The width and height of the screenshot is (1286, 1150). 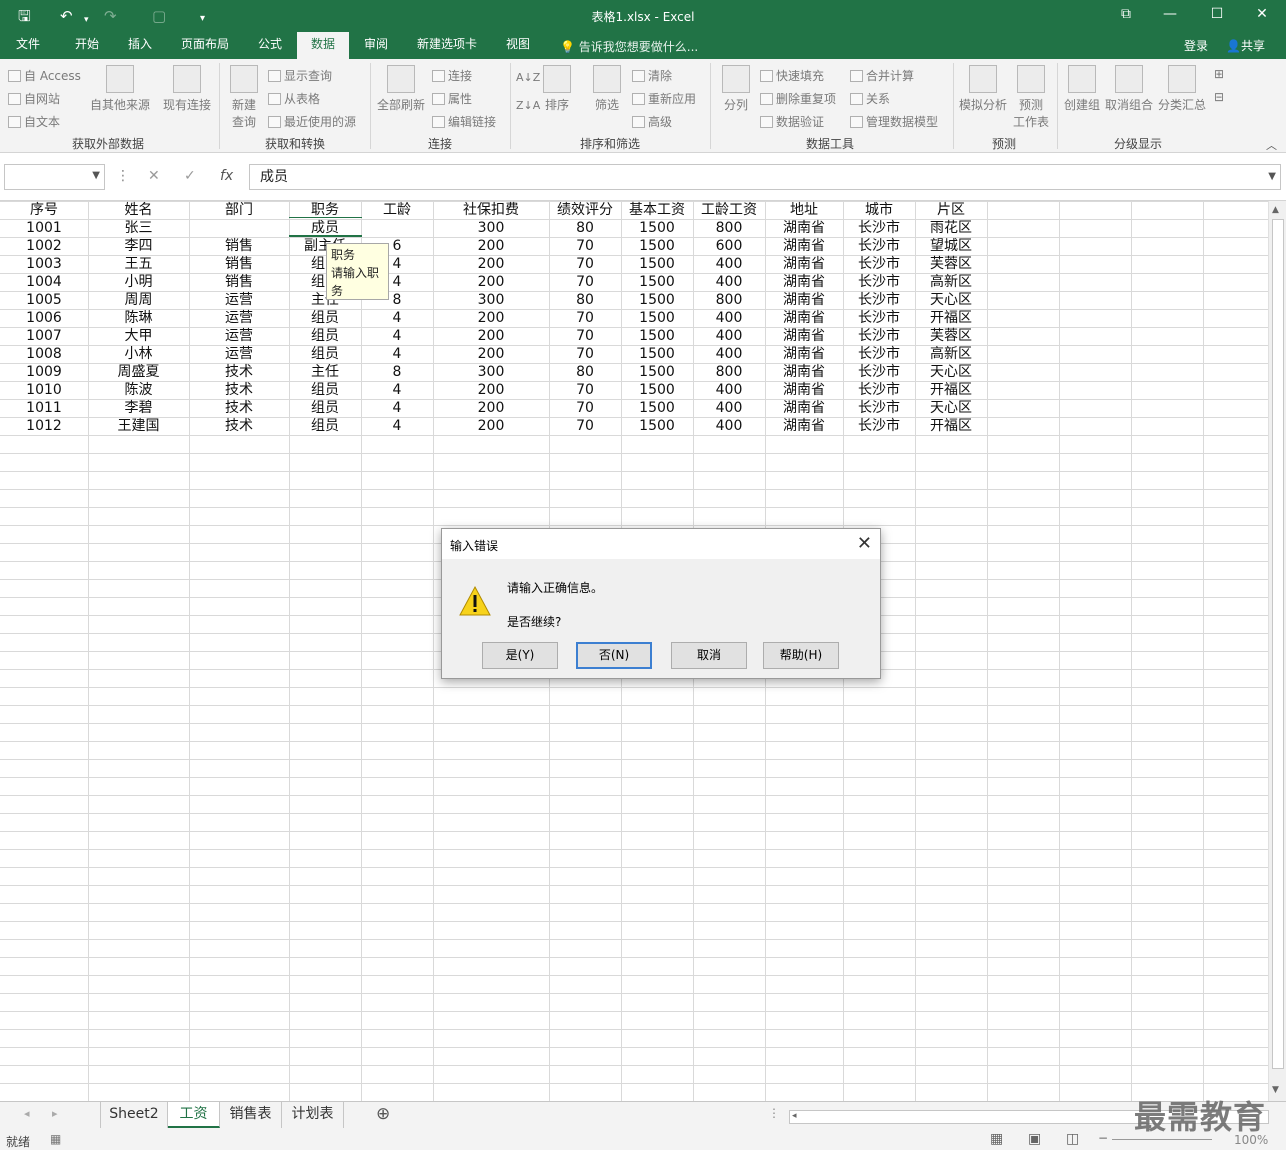 What do you see at coordinates (140, 45) in the screenshot?
I see `tab-insert: 插入` at bounding box center [140, 45].